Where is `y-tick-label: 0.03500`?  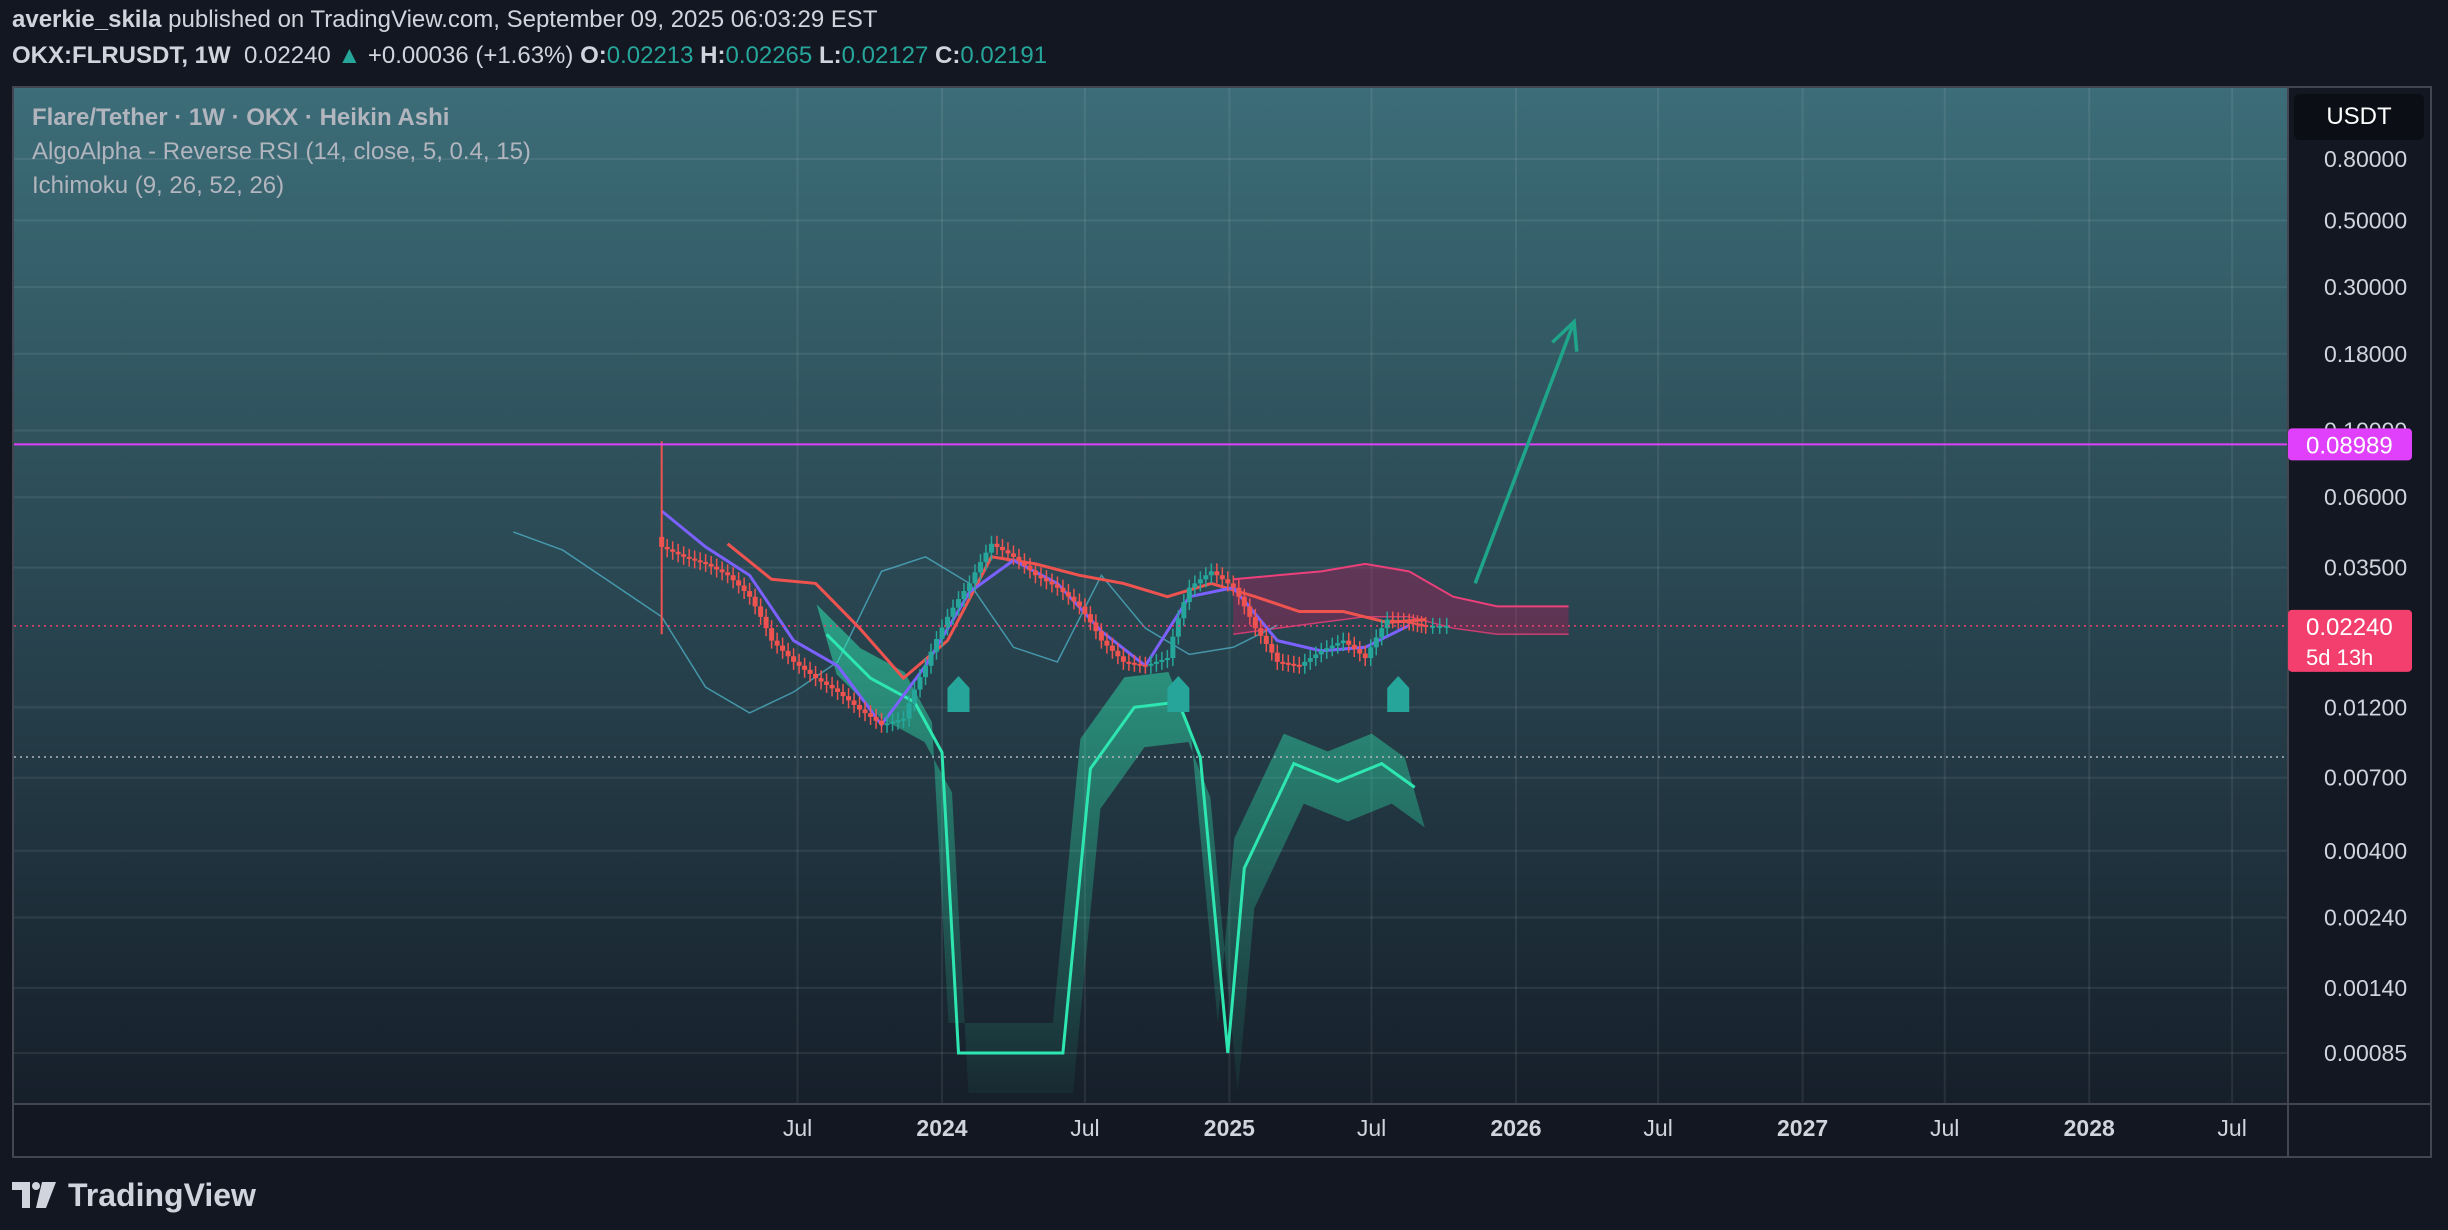
y-tick-label: 0.03500 is located at coordinates (2365, 568).